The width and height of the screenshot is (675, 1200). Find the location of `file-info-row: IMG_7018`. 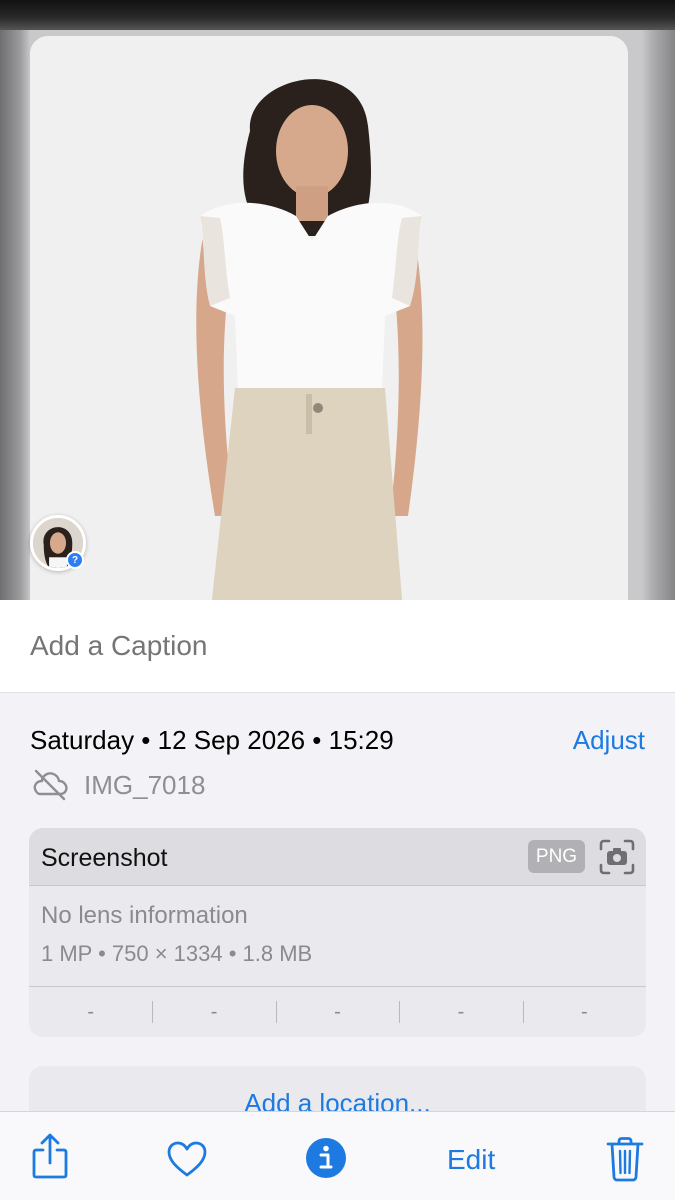

file-info-row: IMG_7018 is located at coordinates (117, 785).